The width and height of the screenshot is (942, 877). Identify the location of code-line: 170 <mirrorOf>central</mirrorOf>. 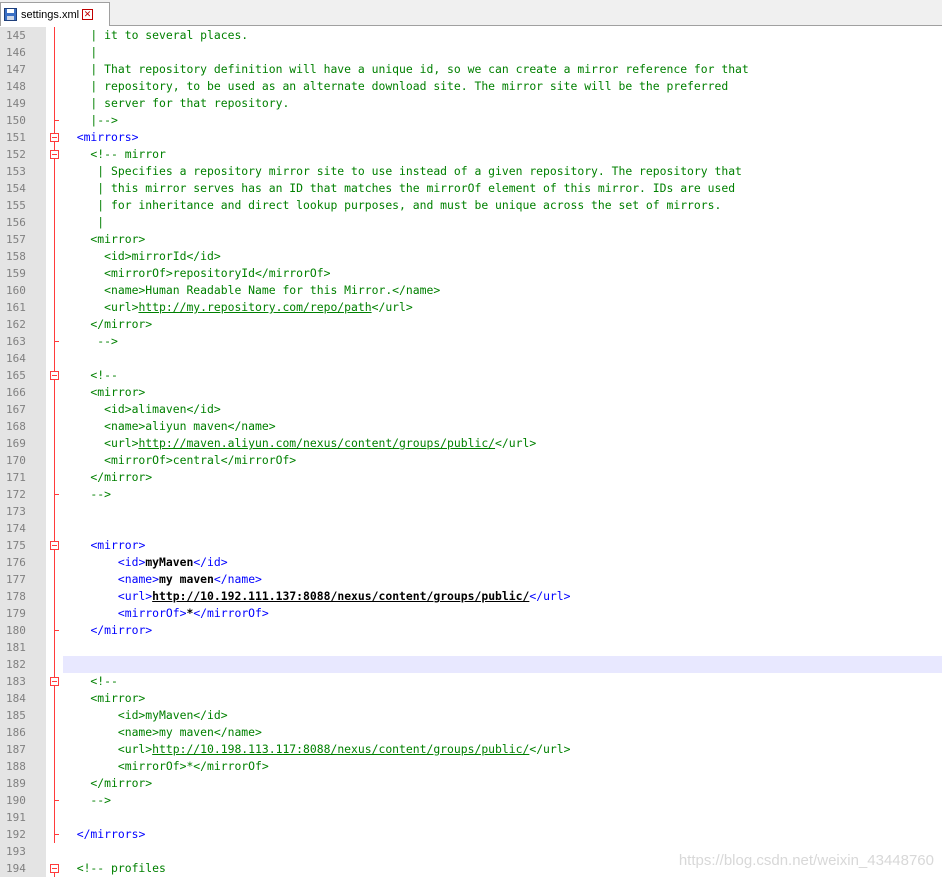
(471, 460).